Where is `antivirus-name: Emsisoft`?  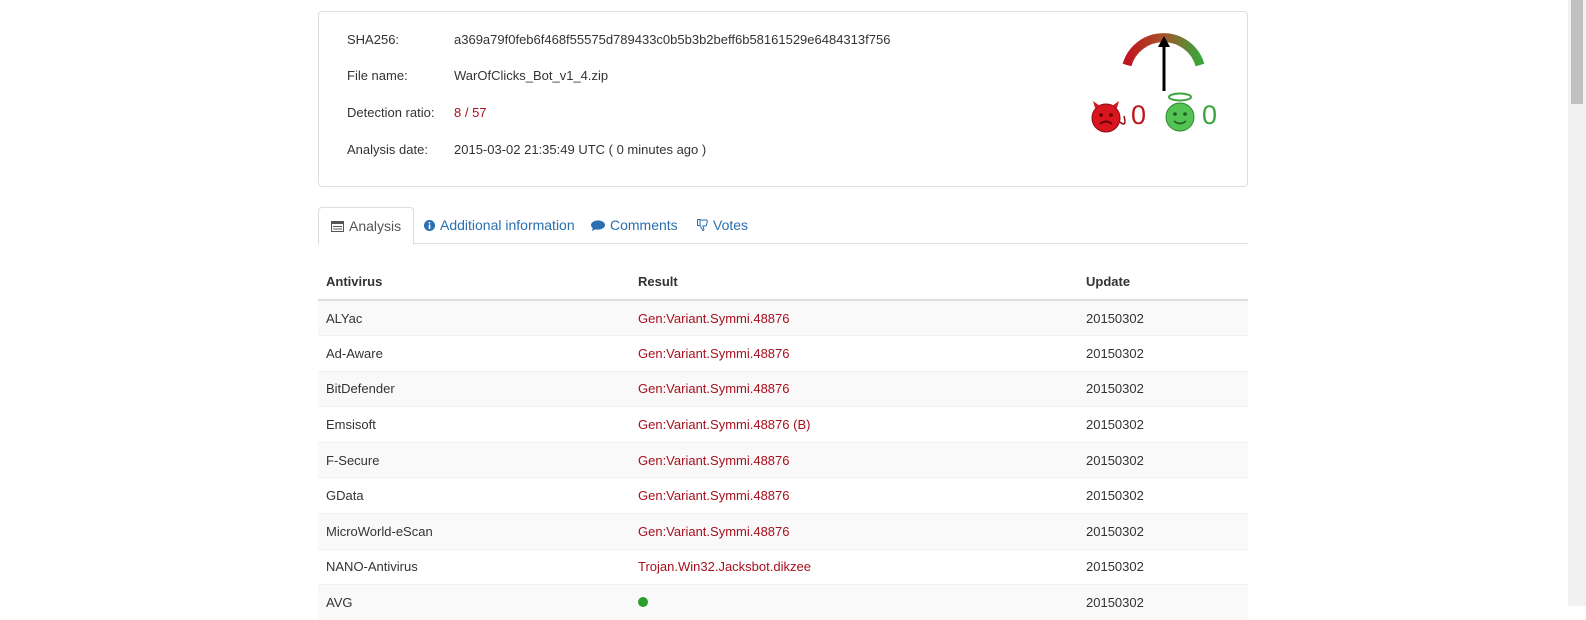 antivirus-name: Emsisoft is located at coordinates (474, 424).